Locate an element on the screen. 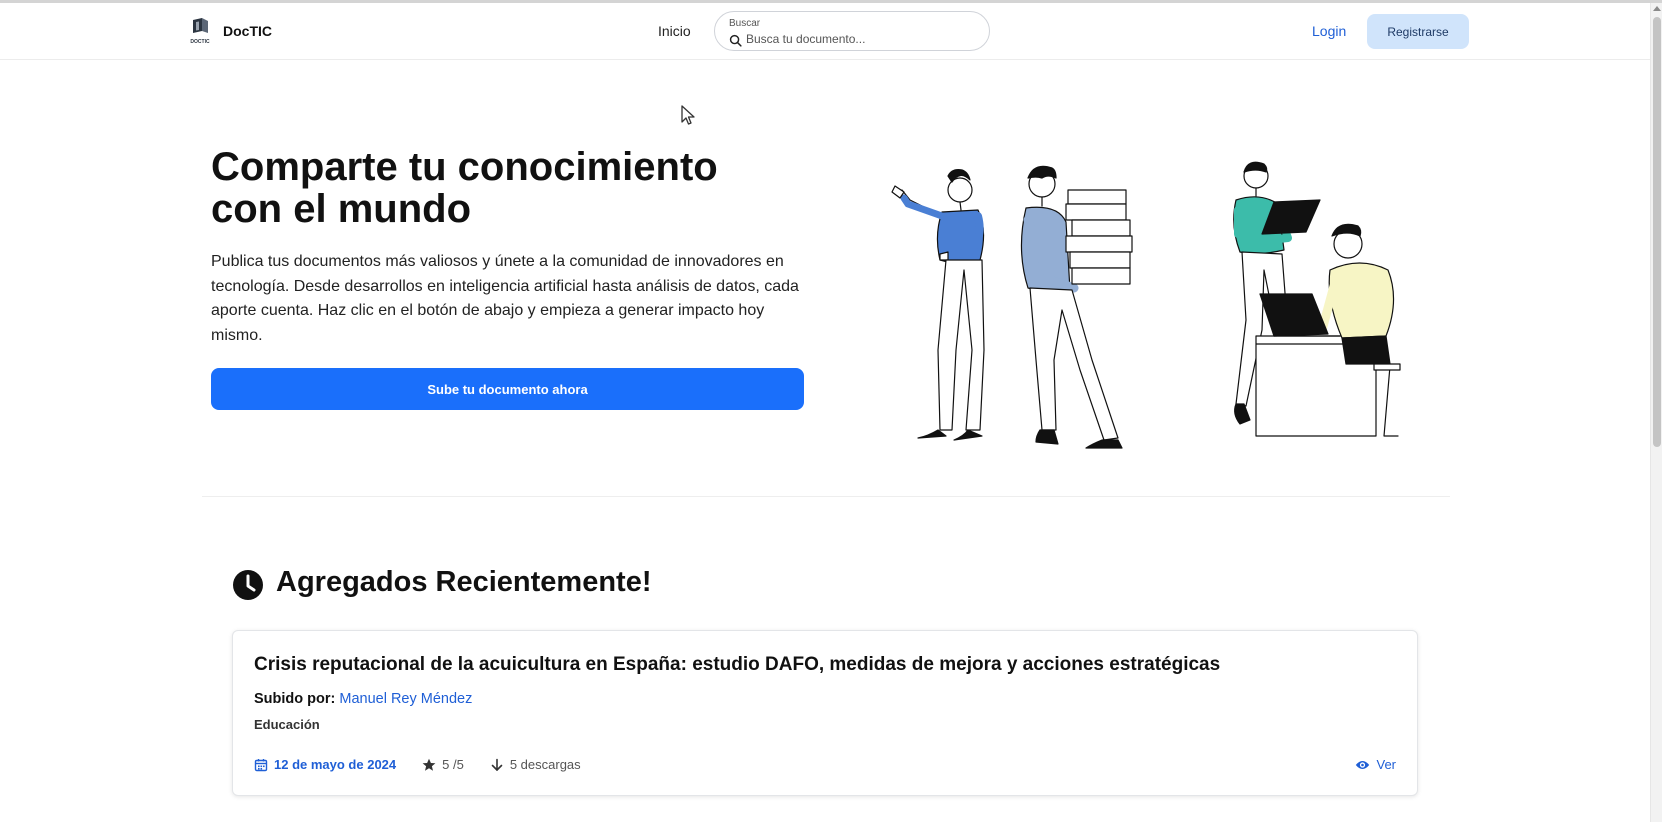 The image size is (1662, 822). upload-document-button: Sube tu documento ahora is located at coordinates (507, 389).